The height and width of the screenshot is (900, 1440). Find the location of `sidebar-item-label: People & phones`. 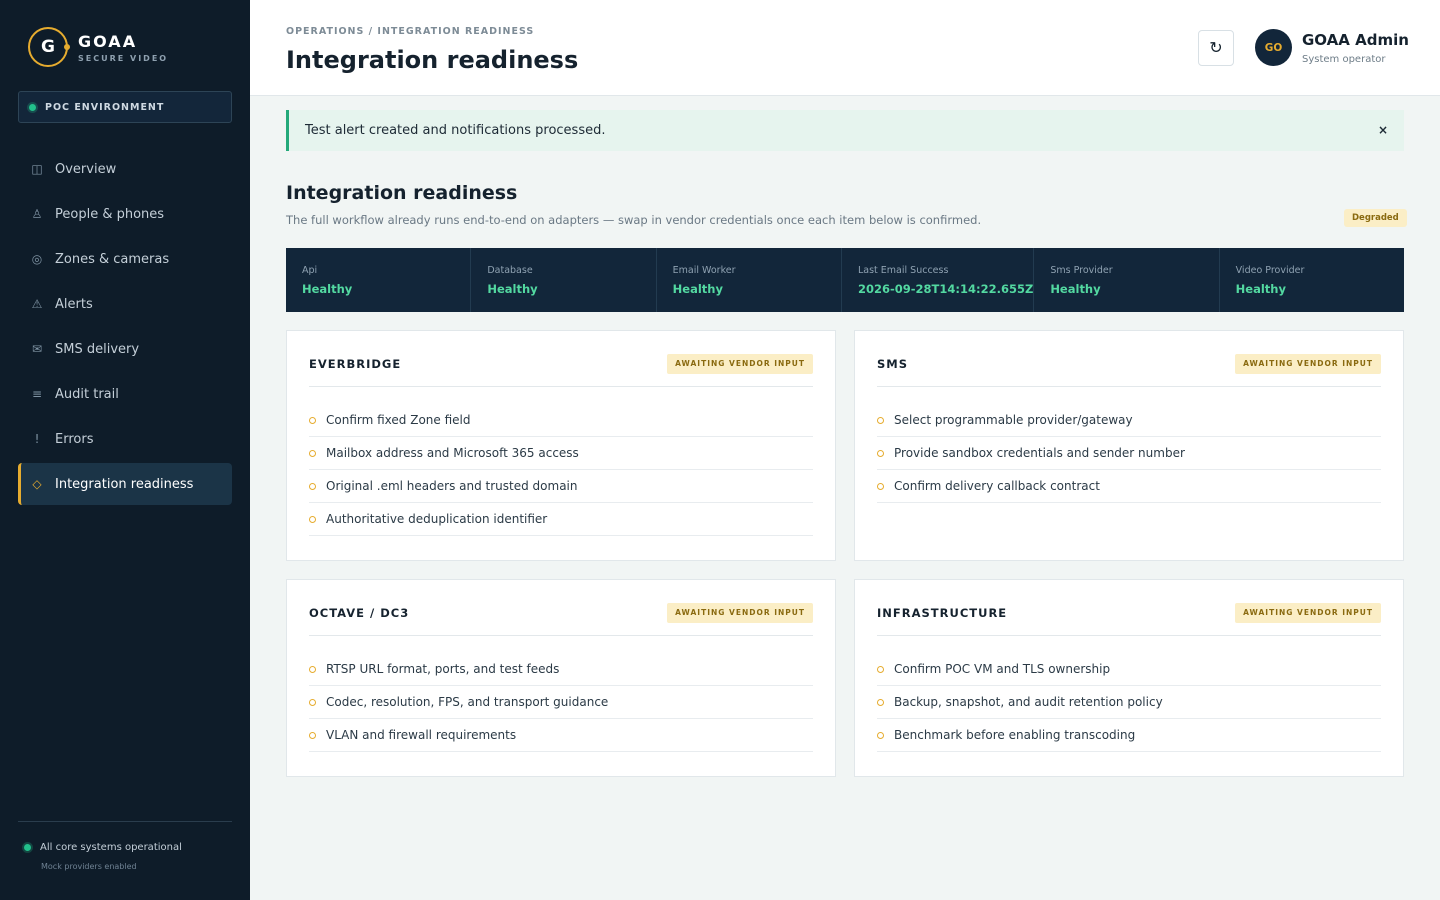

sidebar-item-label: People & phones is located at coordinates (110, 214).